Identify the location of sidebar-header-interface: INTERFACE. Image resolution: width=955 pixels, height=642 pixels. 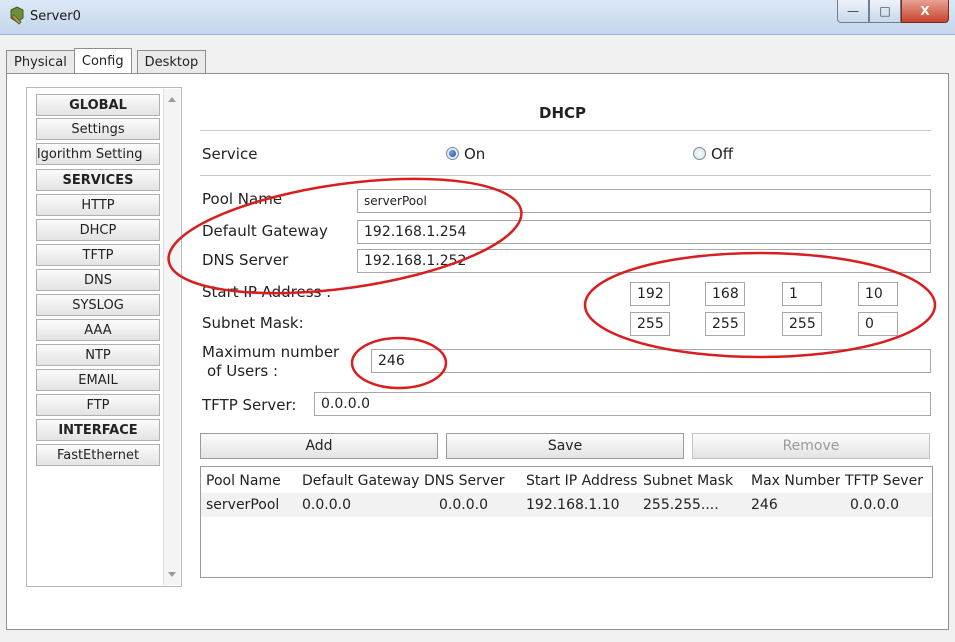
(98, 430).